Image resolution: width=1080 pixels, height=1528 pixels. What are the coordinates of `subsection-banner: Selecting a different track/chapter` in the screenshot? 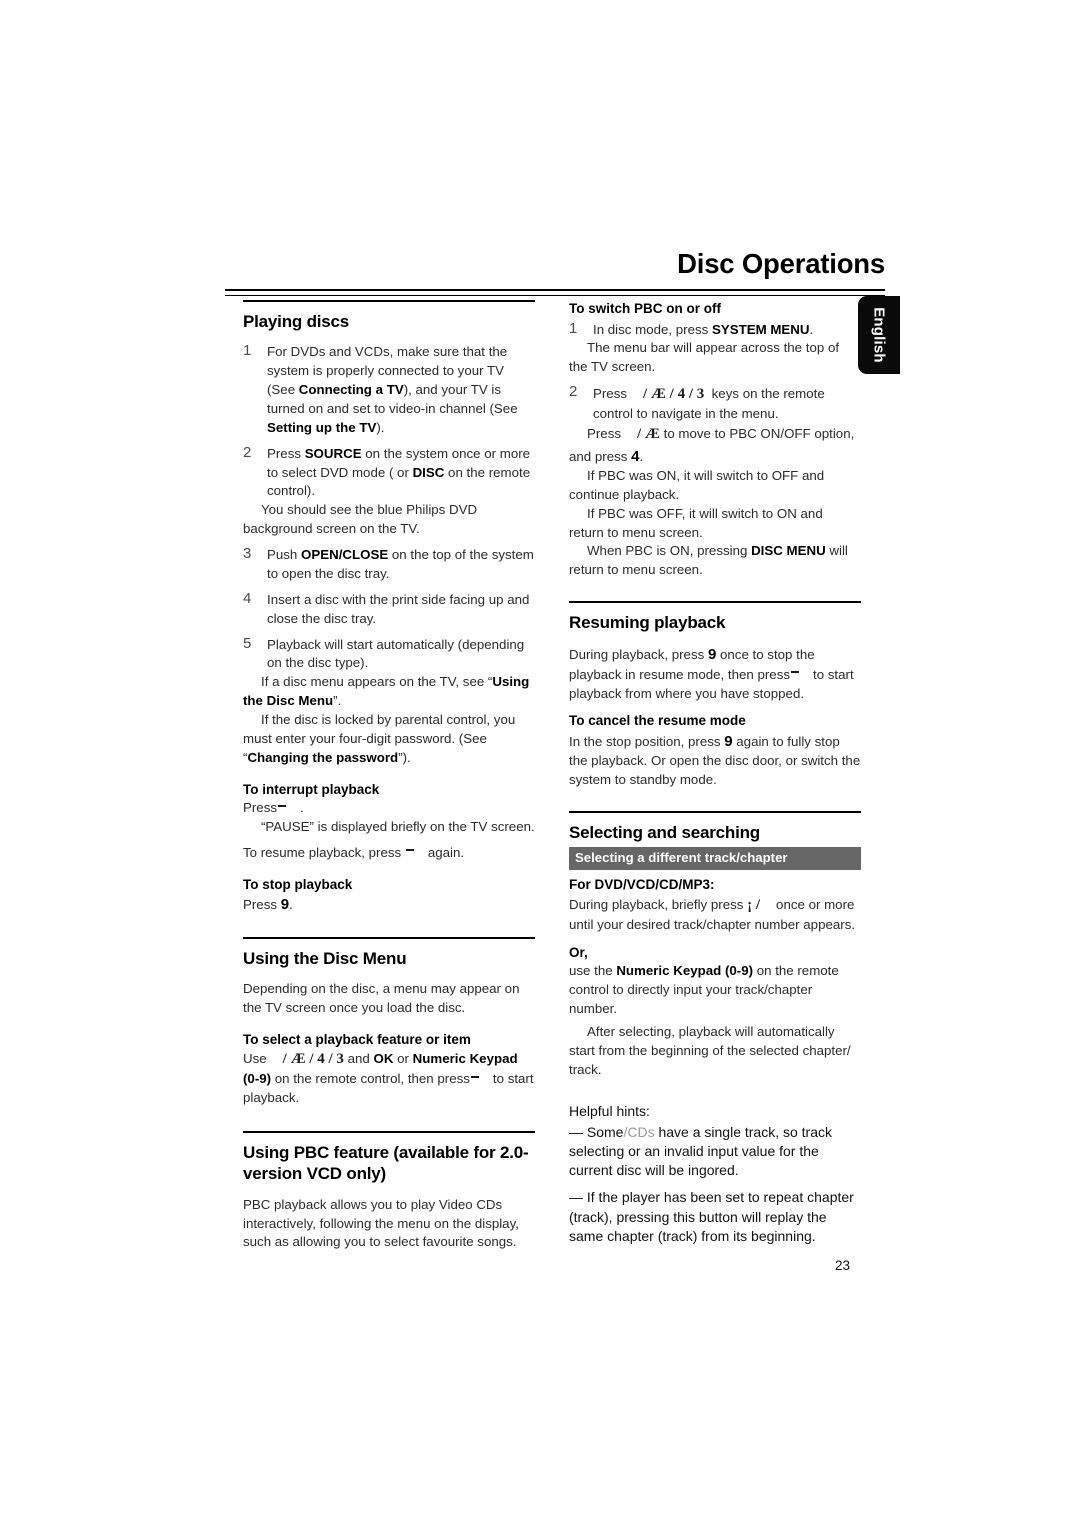 It's located at (715, 859).